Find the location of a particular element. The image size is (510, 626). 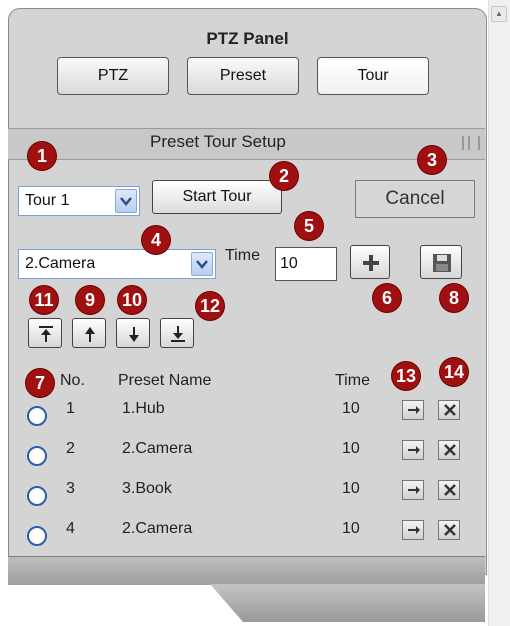

callout-badge: 7 is located at coordinates (40, 383).